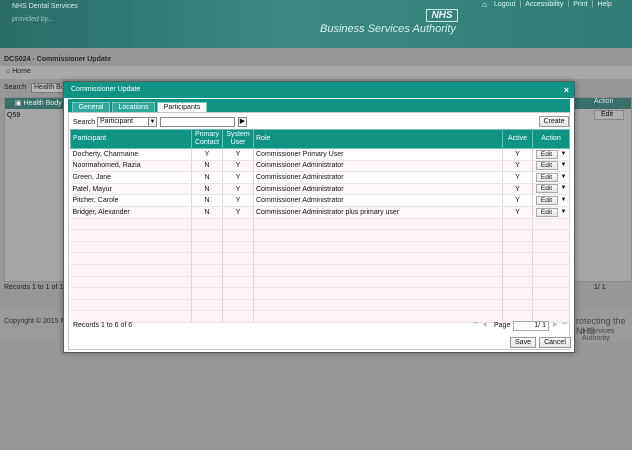 The height and width of the screenshot is (450, 632). What do you see at coordinates (84, 122) in the screenshot?
I see `search-label: Search` at bounding box center [84, 122].